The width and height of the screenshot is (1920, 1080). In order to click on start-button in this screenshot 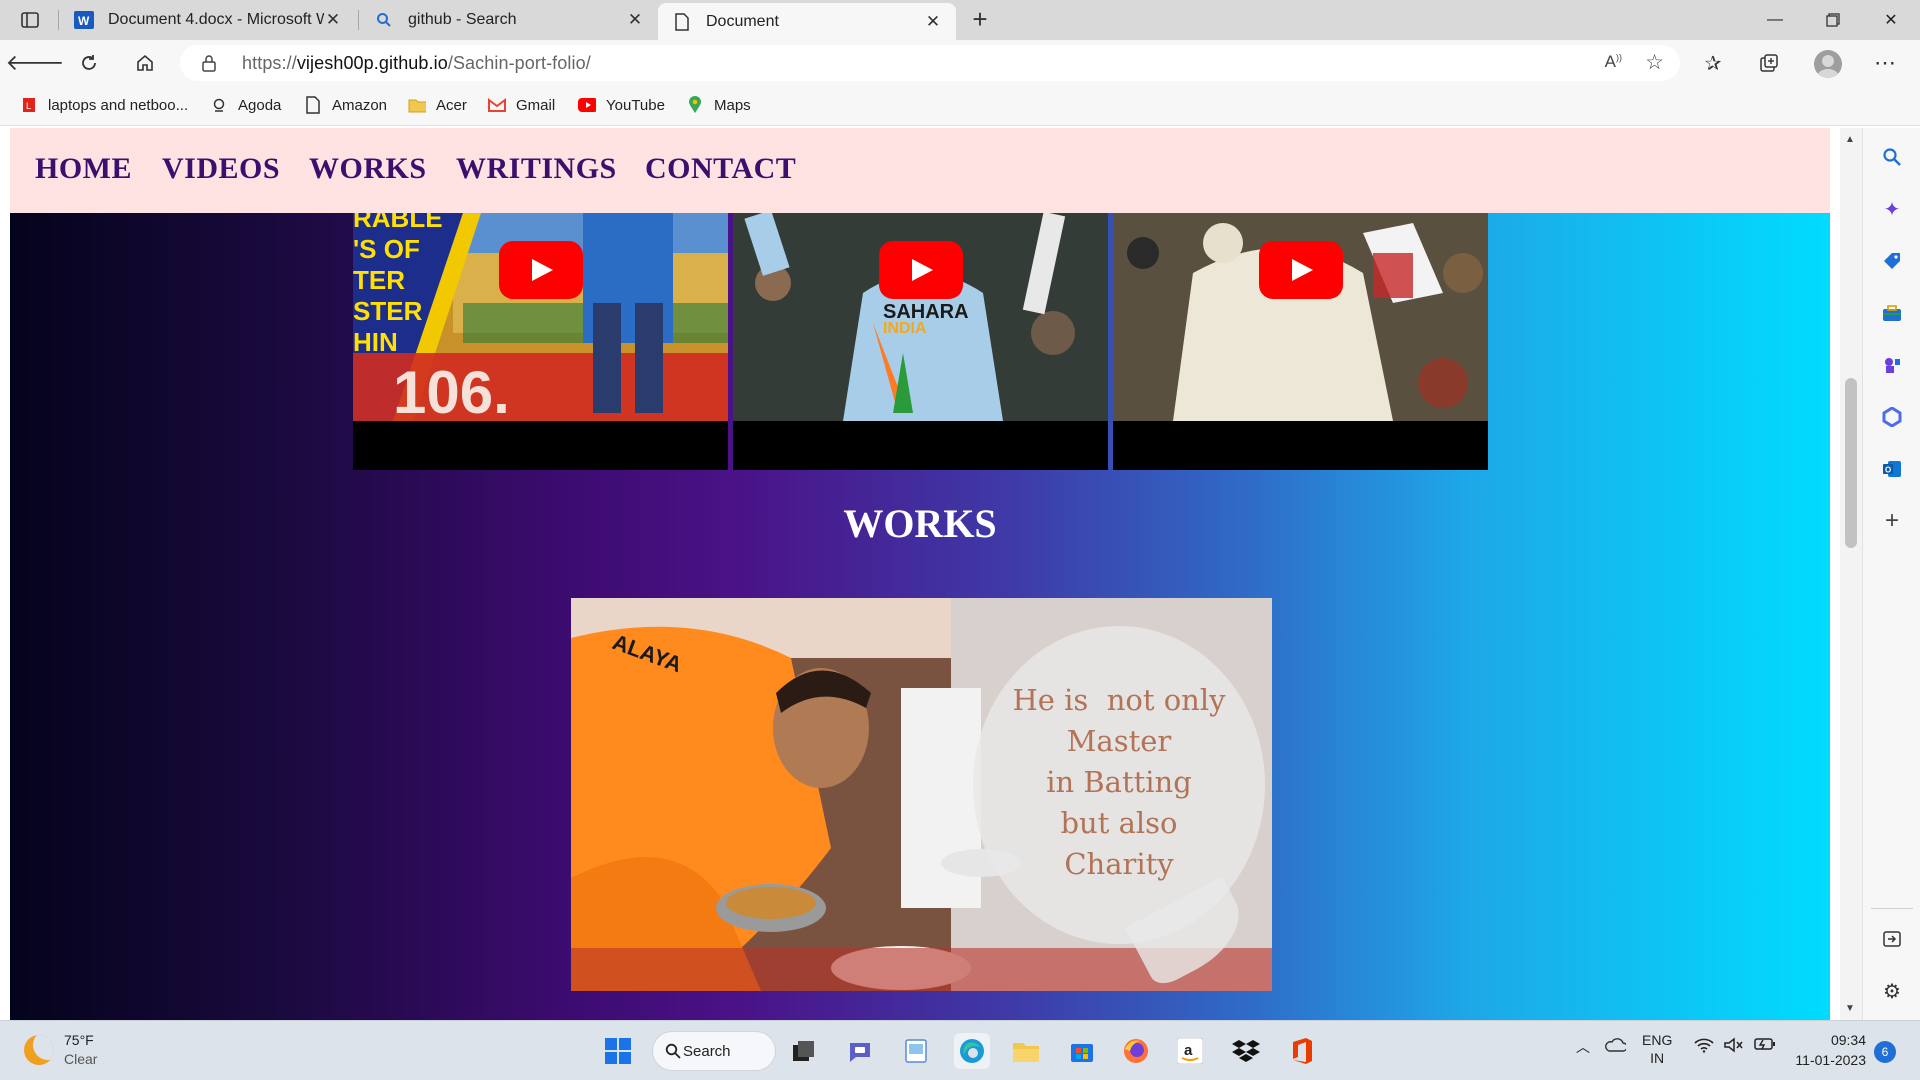, I will do `click(618, 1051)`.